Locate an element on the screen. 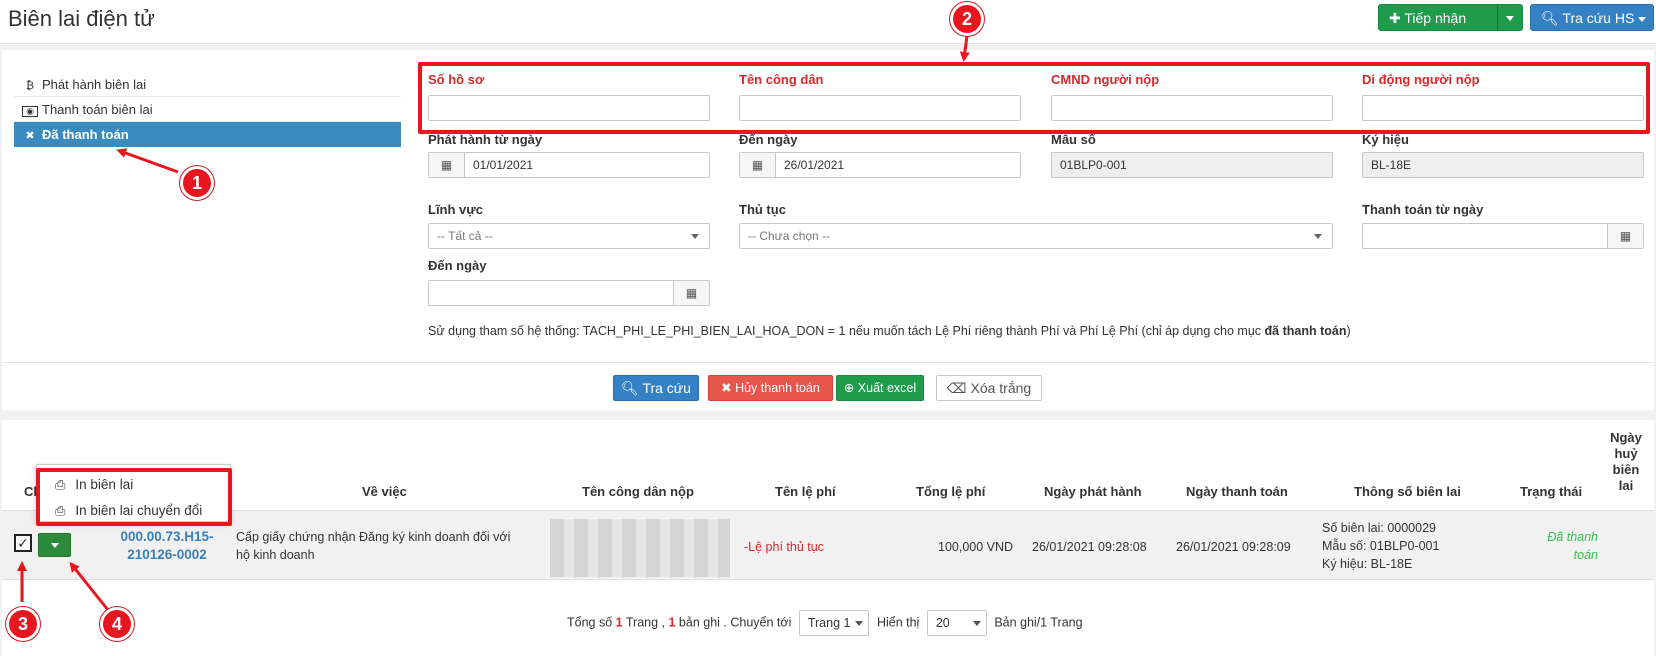  thong-so-line: Mẫu số: 01BLP0-001 is located at coordinates (1381, 546).